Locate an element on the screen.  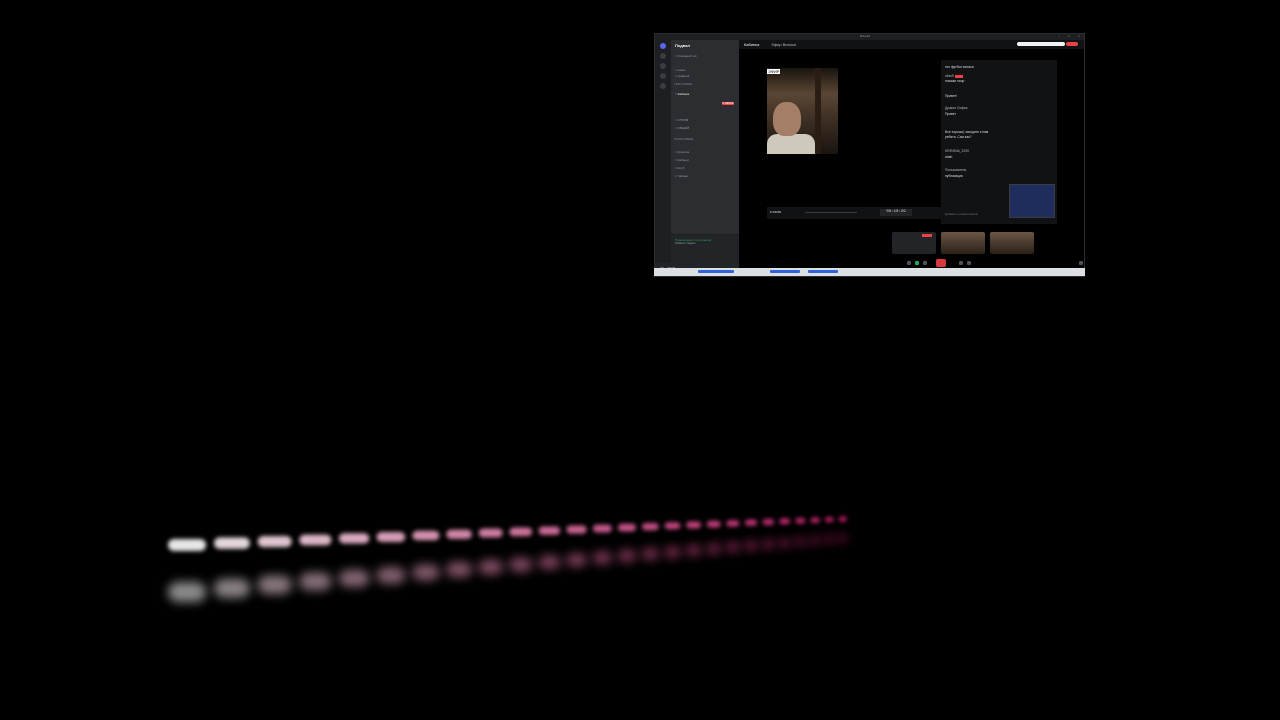
camera-icon is located at coordinates (917, 263).